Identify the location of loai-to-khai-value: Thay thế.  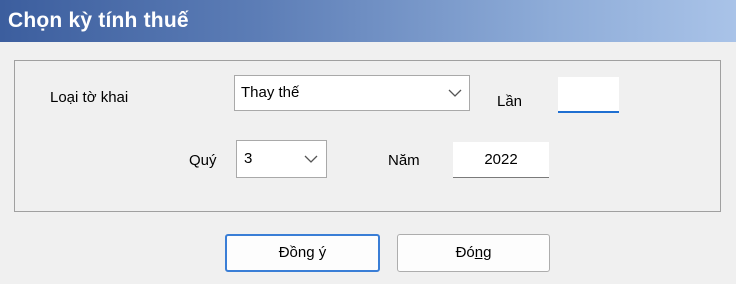
(270, 92).